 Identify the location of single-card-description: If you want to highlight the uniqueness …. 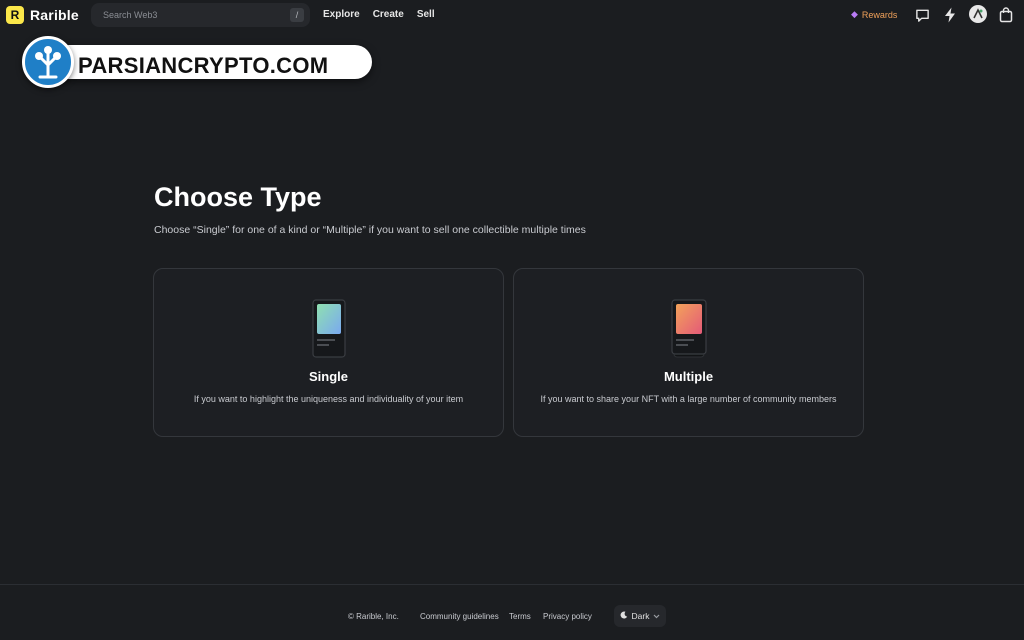
(328, 399).